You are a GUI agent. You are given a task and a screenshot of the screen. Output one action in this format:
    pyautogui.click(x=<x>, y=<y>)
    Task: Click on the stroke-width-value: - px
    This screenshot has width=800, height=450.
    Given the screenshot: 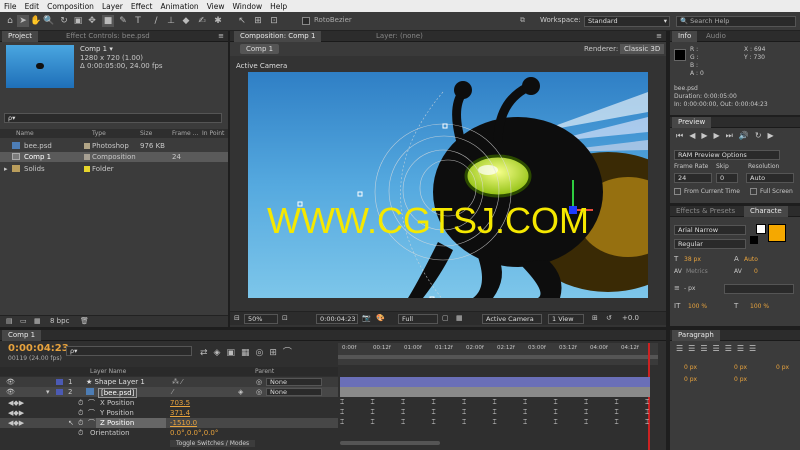 What is the action you would take?
    pyautogui.click(x=689, y=288)
    